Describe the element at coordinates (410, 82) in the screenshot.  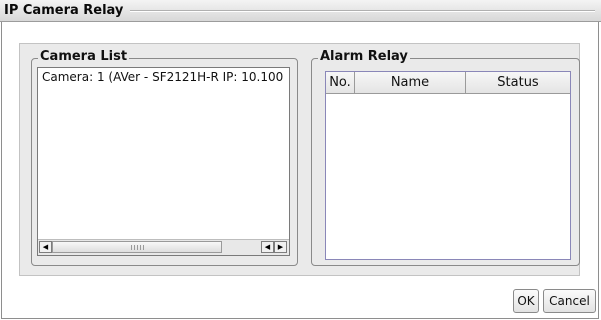
I see `column-header-name: Name` at that location.